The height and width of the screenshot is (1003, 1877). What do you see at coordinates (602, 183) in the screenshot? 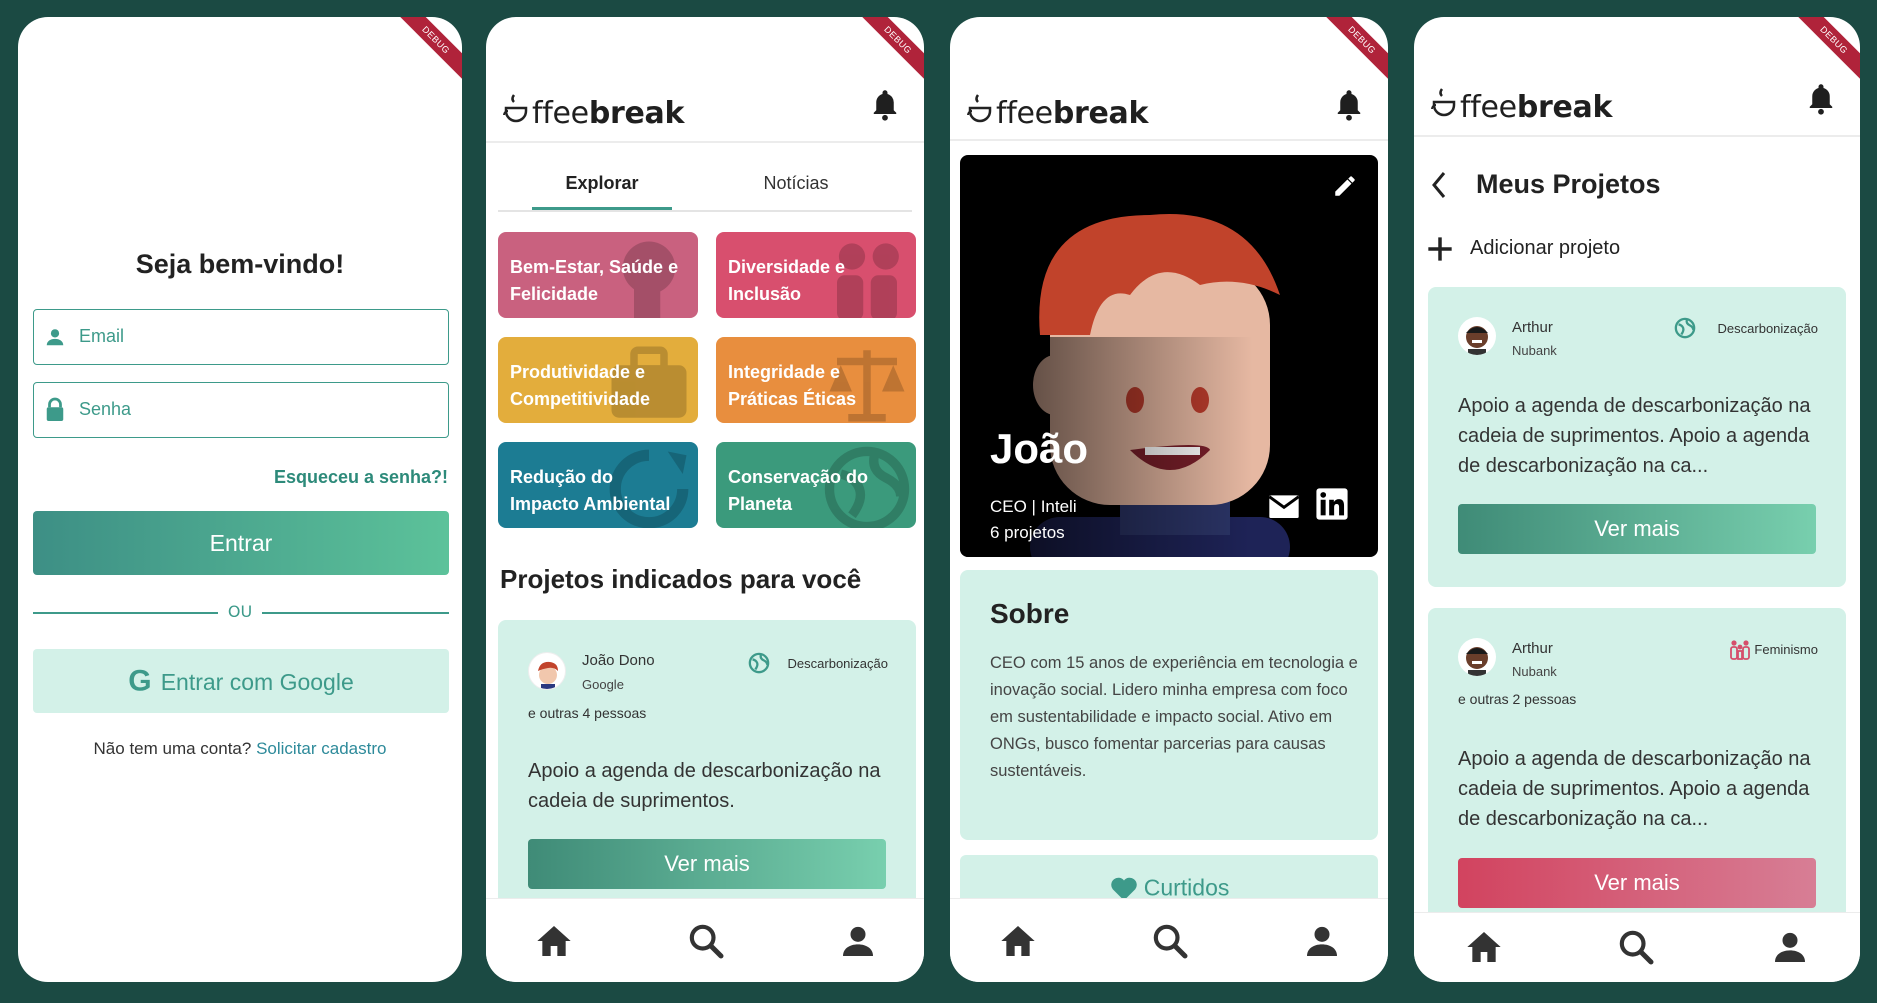
I see `tab-explorar: Explorar` at bounding box center [602, 183].